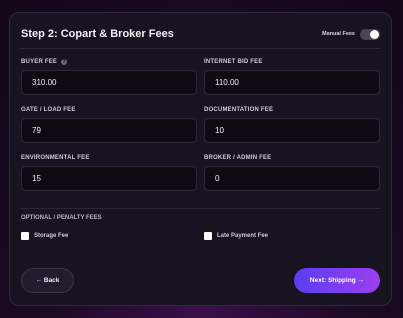  I want to click on back-button: ← Back, so click(47, 280).